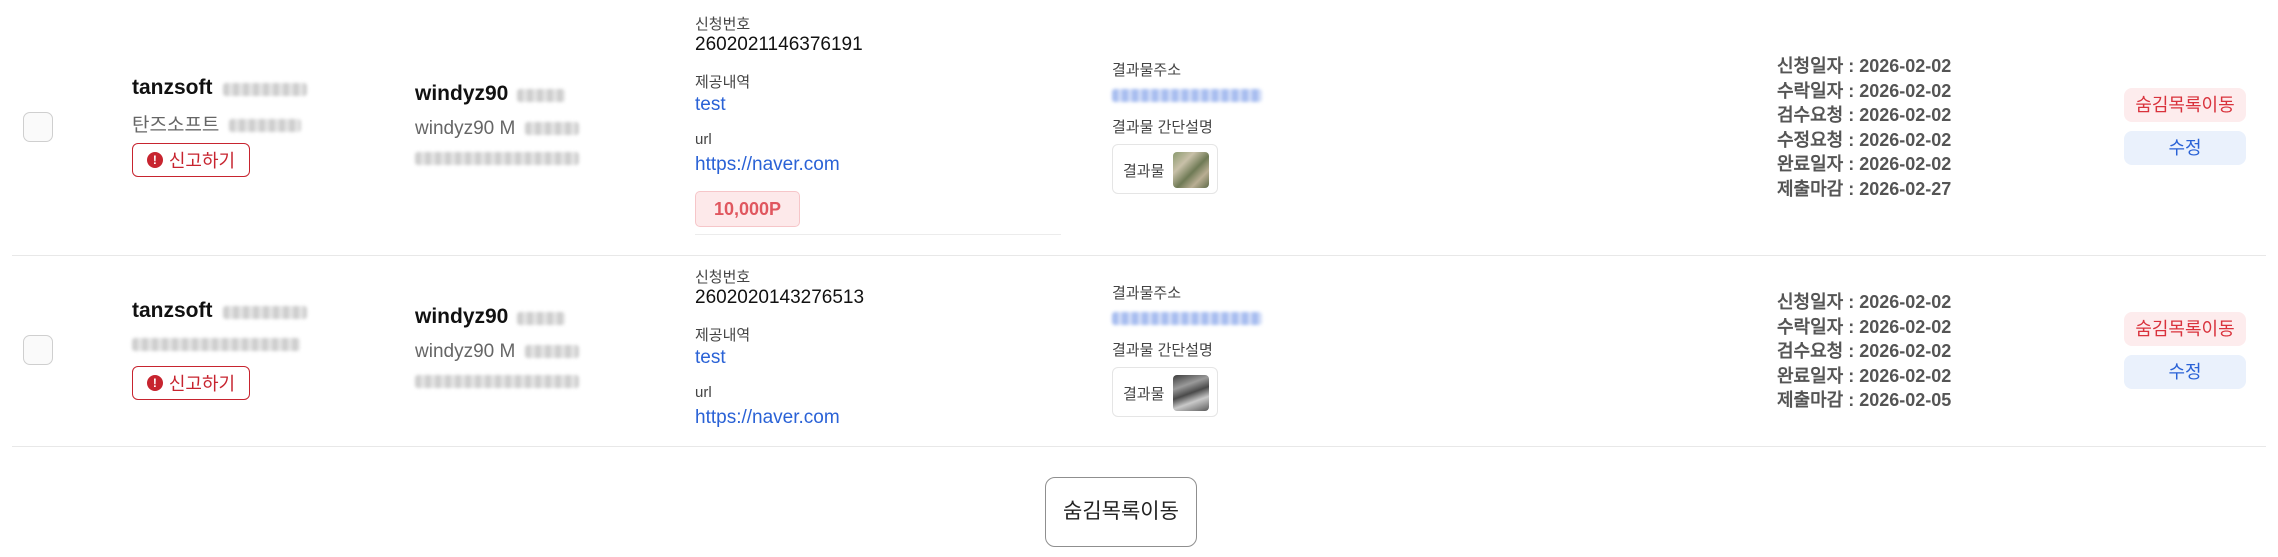  What do you see at coordinates (1864, 139) in the screenshot?
I see `date-revision: 수정요청 : 2026-02-02` at bounding box center [1864, 139].